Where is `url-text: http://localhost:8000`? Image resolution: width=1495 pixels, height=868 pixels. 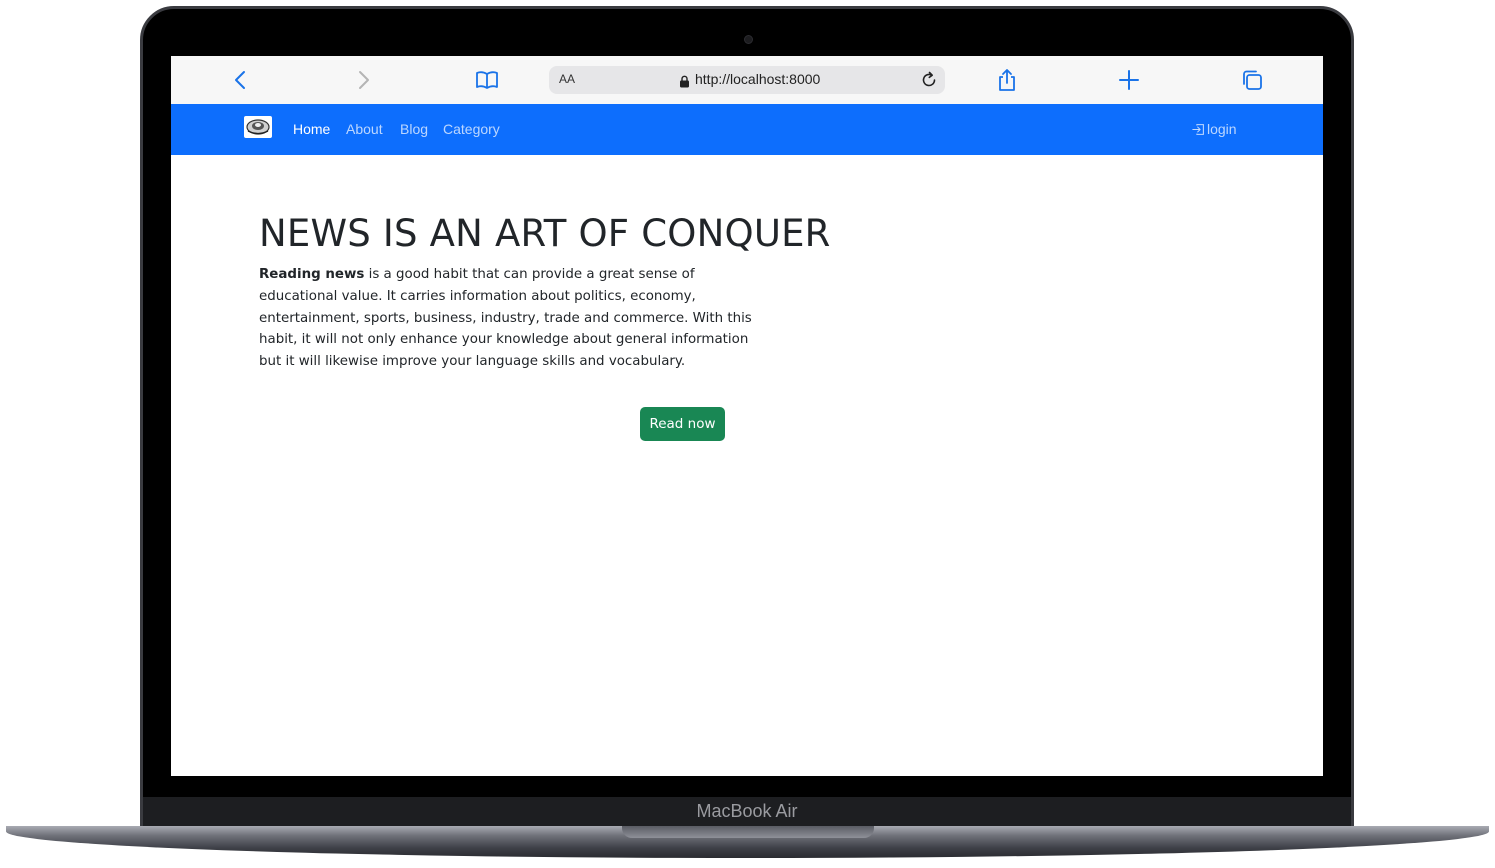
url-text: http://localhost:8000 is located at coordinates (757, 79).